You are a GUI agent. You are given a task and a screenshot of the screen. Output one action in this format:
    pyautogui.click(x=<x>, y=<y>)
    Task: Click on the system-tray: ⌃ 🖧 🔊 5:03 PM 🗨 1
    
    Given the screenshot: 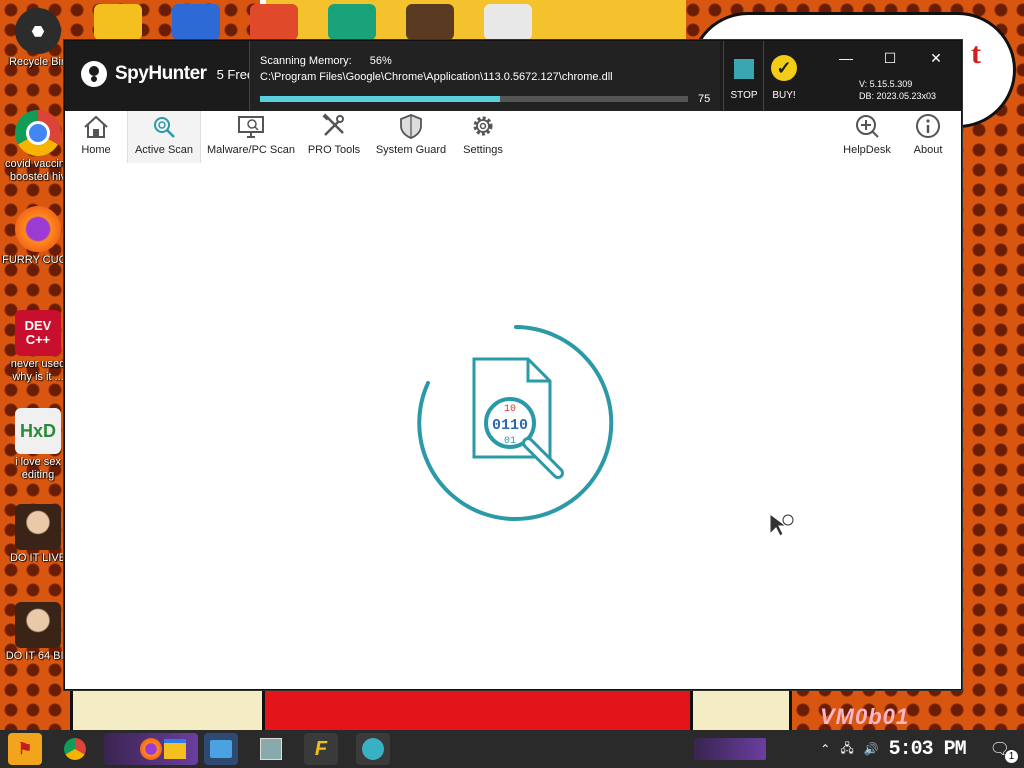 What is the action you would take?
    pyautogui.click(x=919, y=749)
    